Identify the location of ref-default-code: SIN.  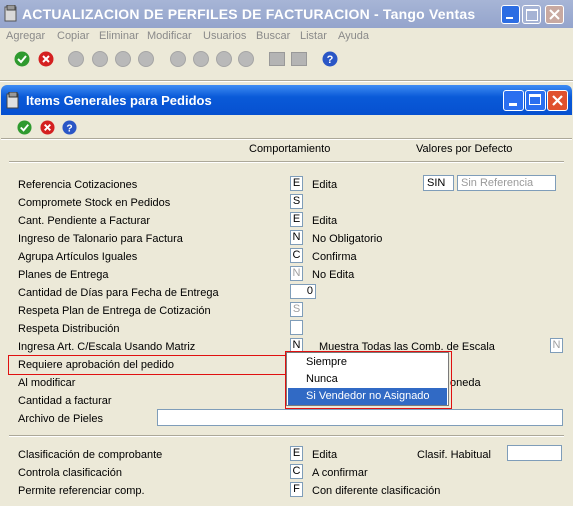
(436, 183).